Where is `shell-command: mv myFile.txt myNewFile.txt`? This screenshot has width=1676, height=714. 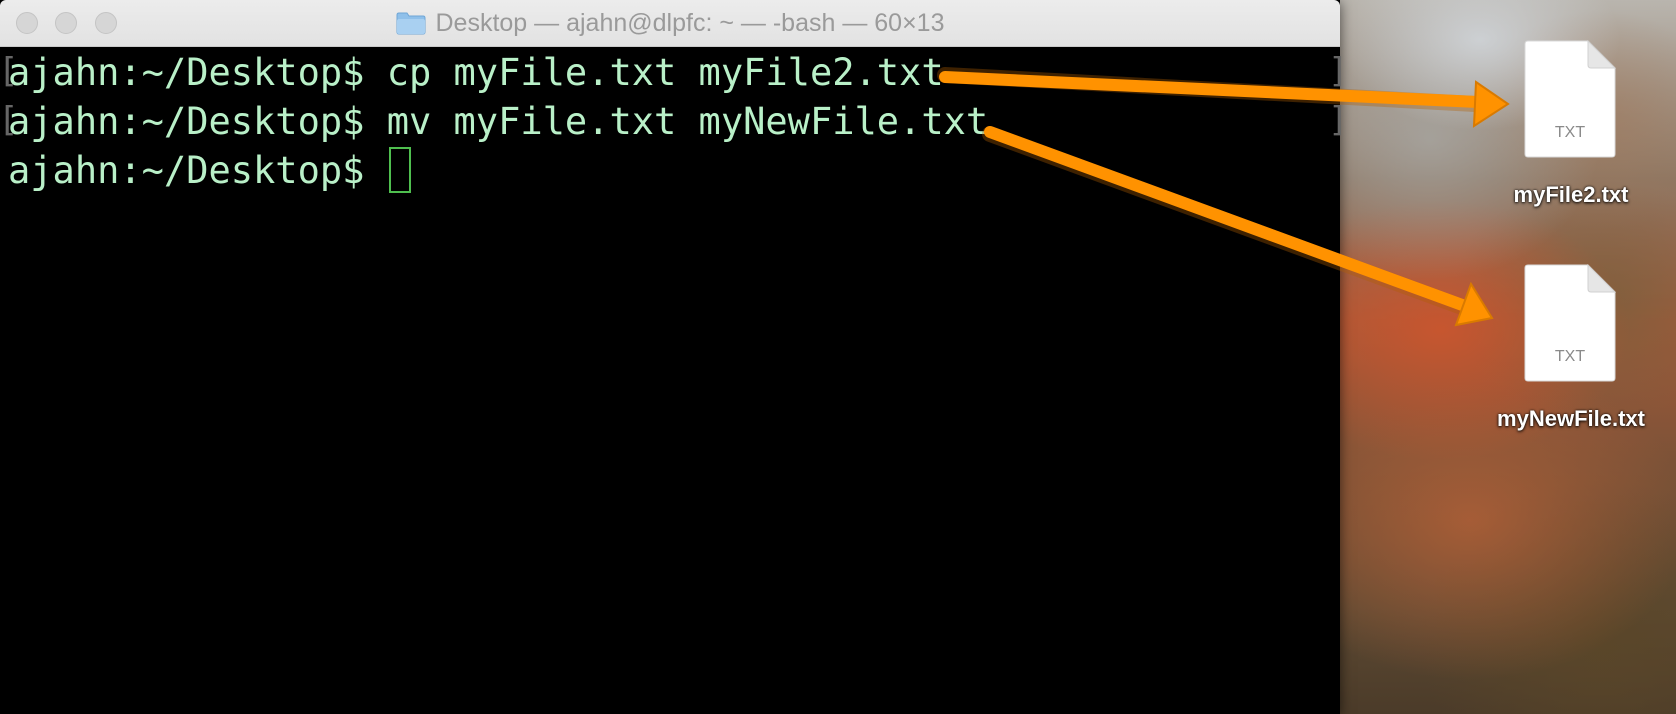 shell-command: mv myFile.txt myNewFile.txt is located at coordinates (676, 121).